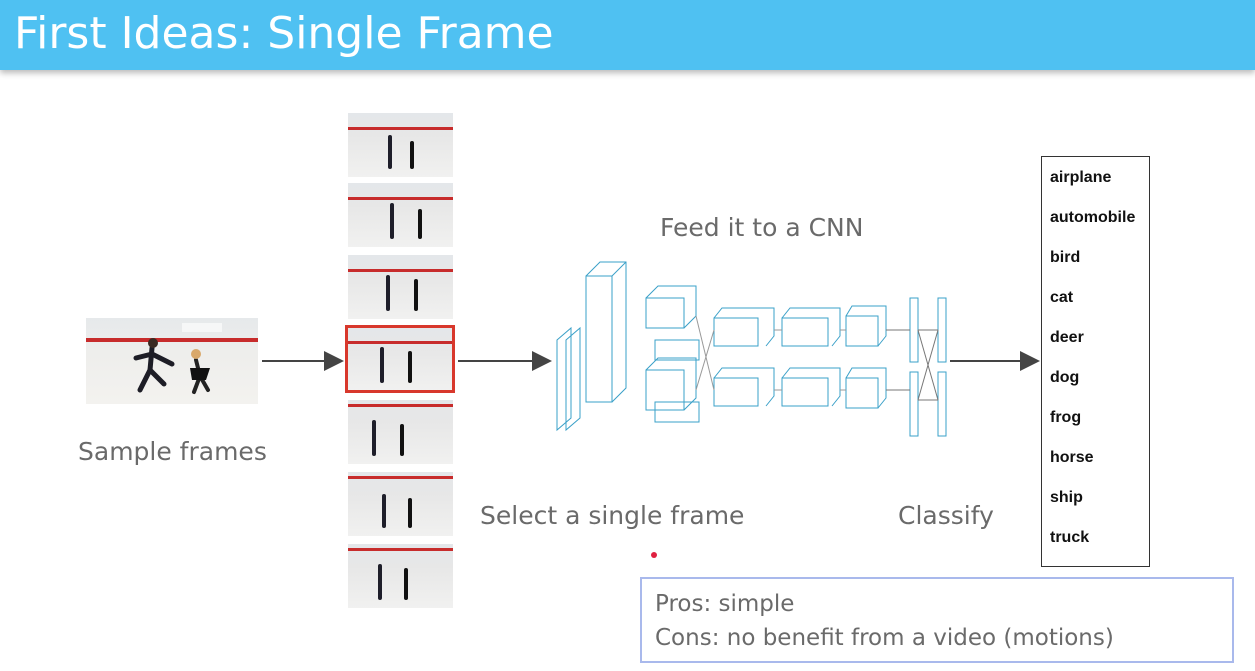 The image size is (1255, 671). What do you see at coordinates (1070, 537) in the screenshot?
I see `class-label: truck` at bounding box center [1070, 537].